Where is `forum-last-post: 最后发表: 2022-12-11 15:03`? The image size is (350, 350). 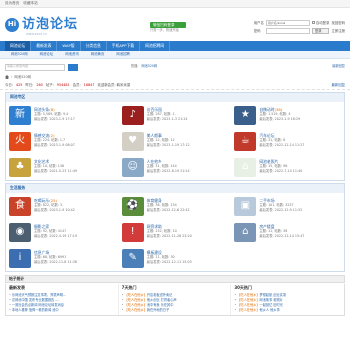 forum-last-post: 最后发表: 2022-12-11 15:03 is located at coordinates (169, 262).